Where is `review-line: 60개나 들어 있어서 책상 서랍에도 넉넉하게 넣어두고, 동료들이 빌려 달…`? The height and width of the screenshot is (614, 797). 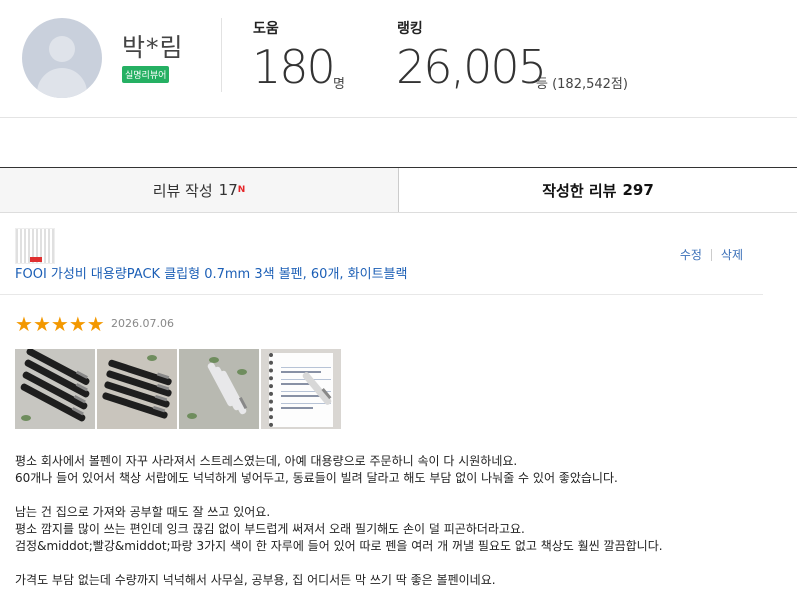
review-line: 60개나 들어 있어서 책상 서랍에도 넉넉하게 넣어두고, 동료들이 빌려 달… is located at coordinates (316, 478).